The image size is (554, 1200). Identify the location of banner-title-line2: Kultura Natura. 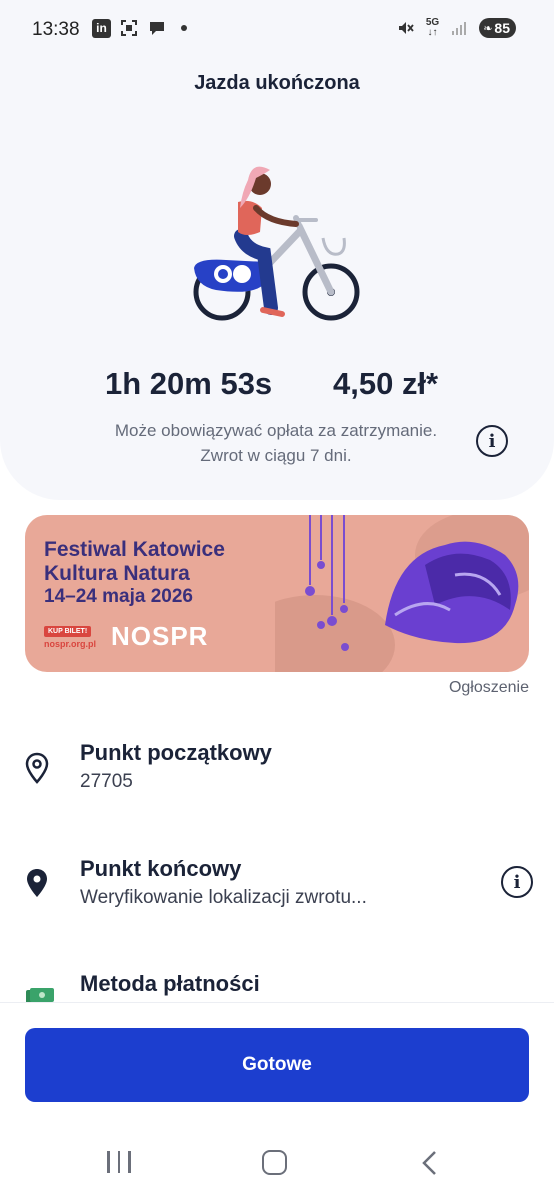
(117, 573).